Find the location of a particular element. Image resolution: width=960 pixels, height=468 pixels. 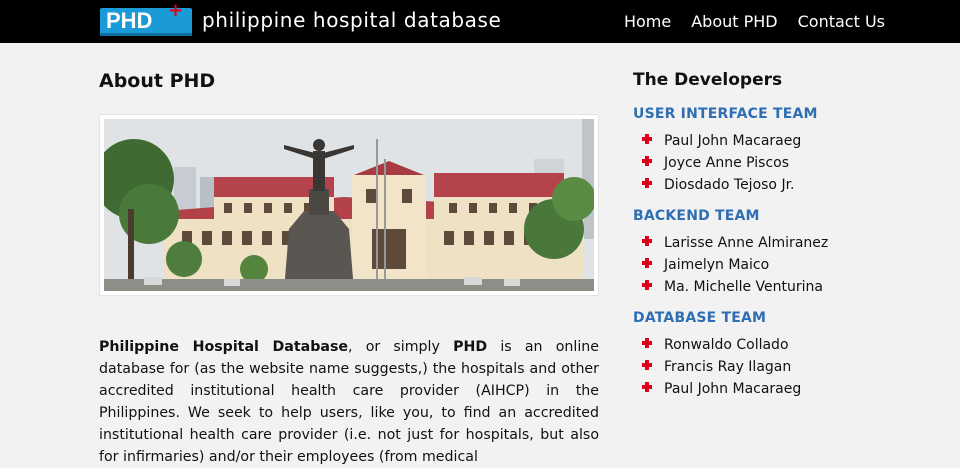

member-name: Diosdado Tejoso Jr. is located at coordinates (729, 185).